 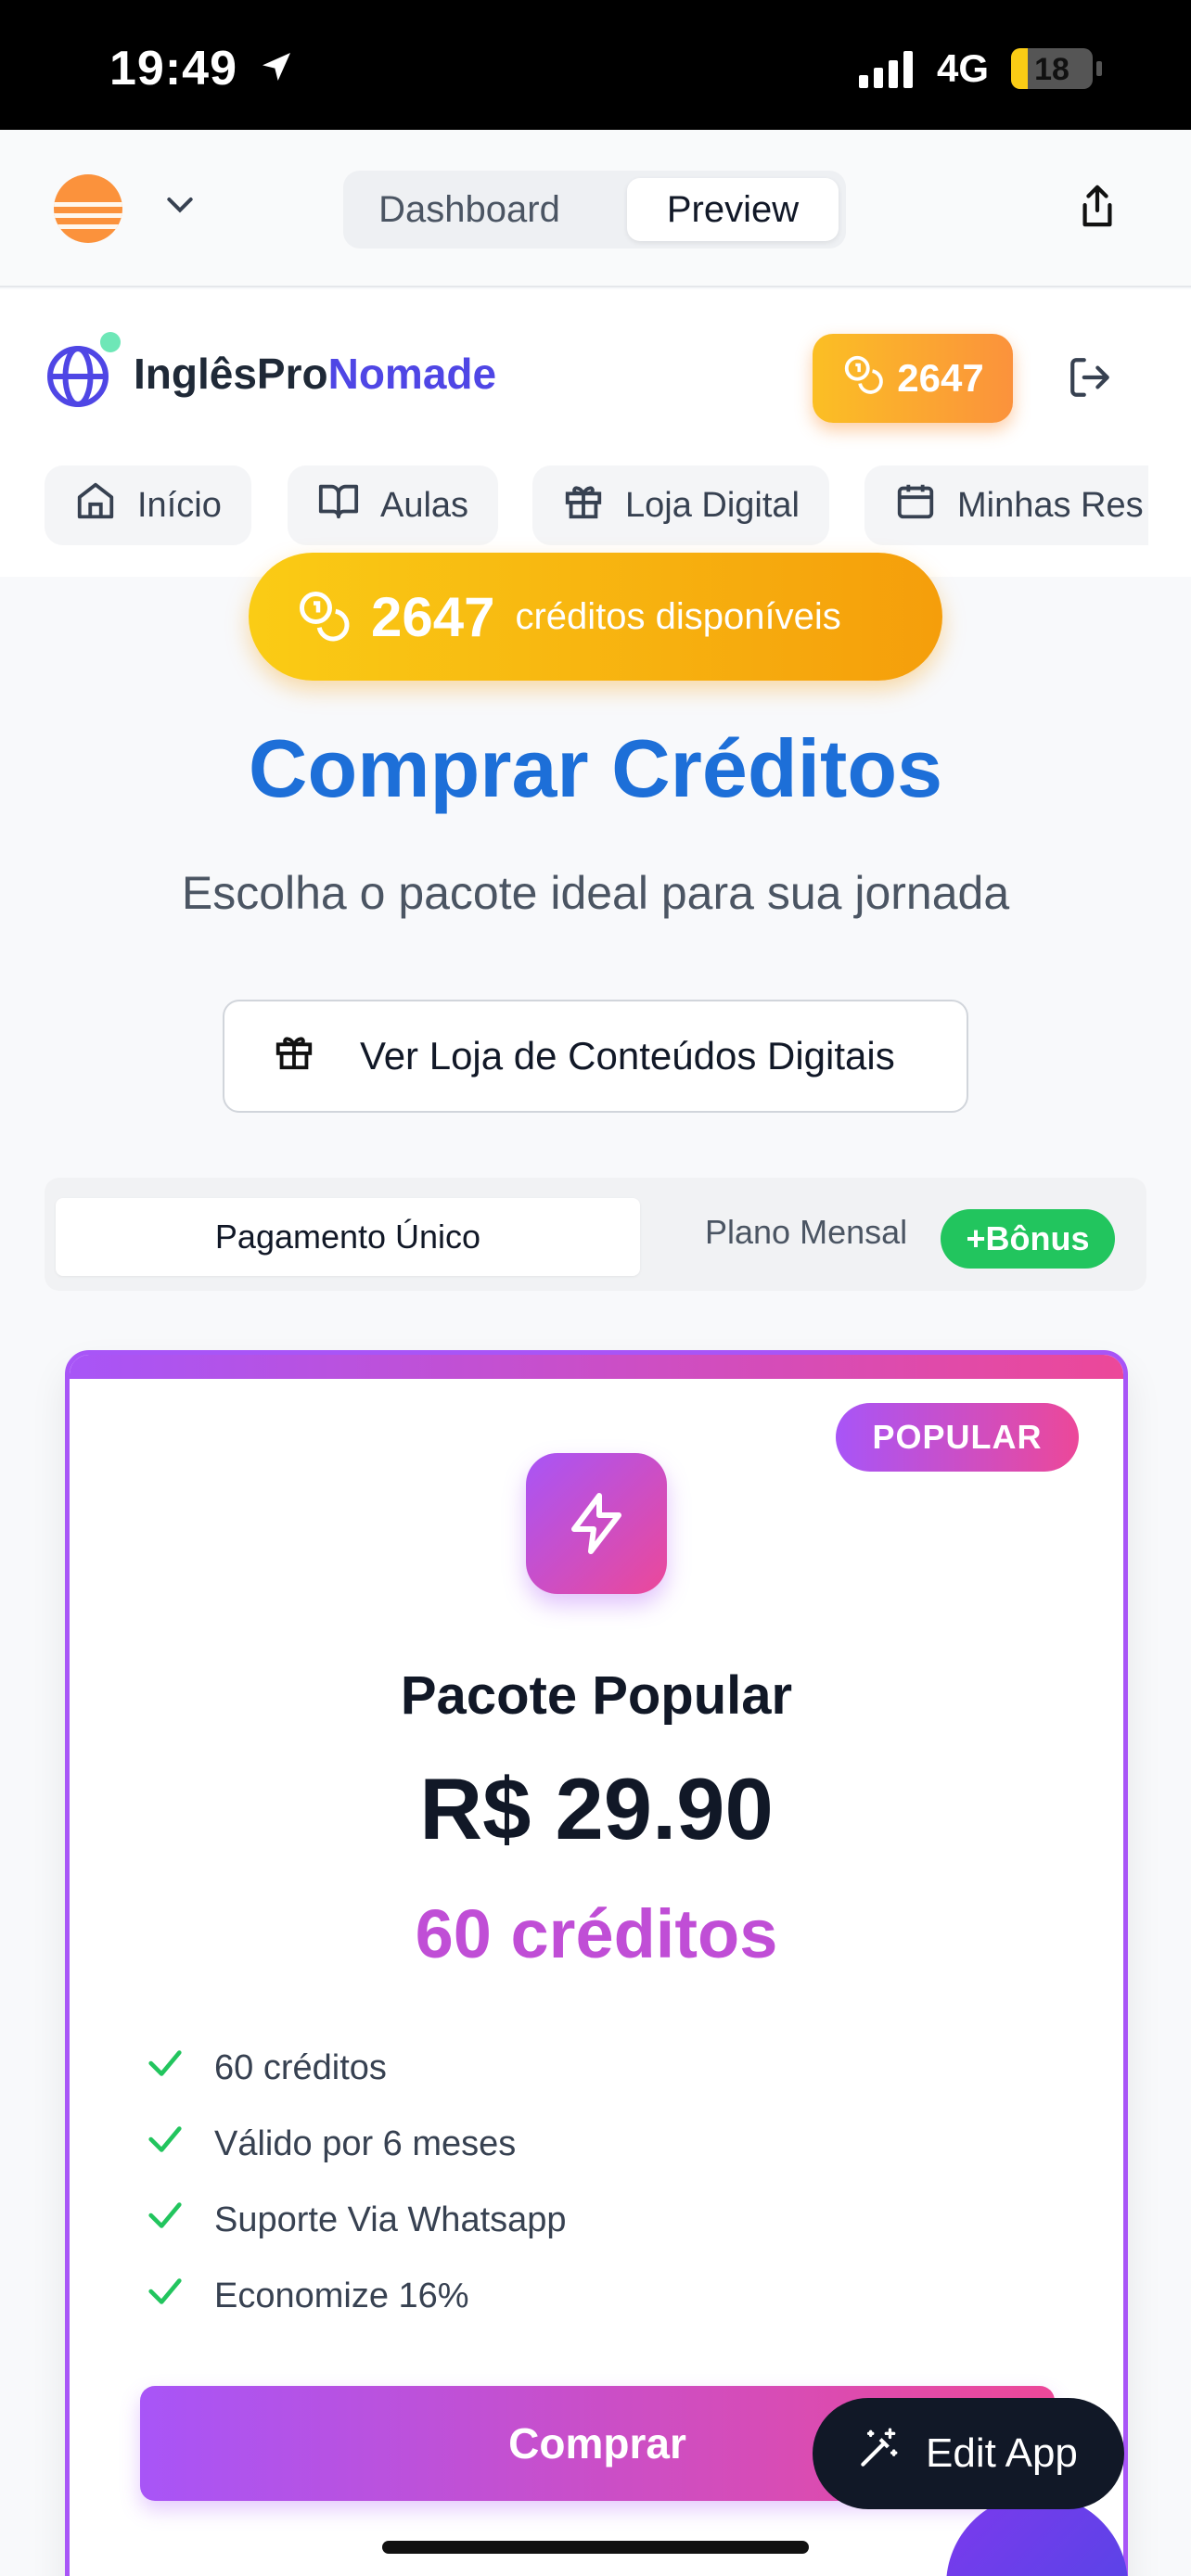 I want to click on main-nav-tabs: Início Aulas Loja Digital Minhas Res, so click(x=597, y=506).